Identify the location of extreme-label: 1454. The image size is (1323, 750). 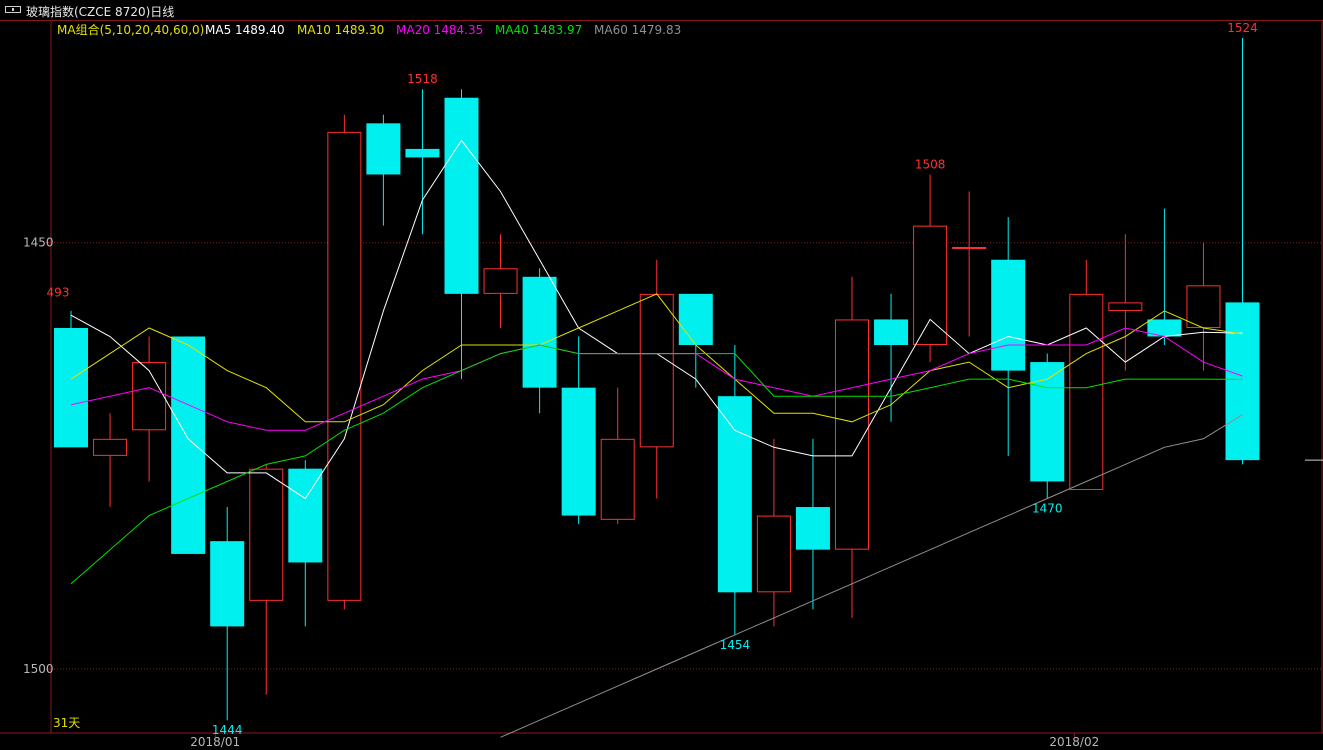
(735, 645).